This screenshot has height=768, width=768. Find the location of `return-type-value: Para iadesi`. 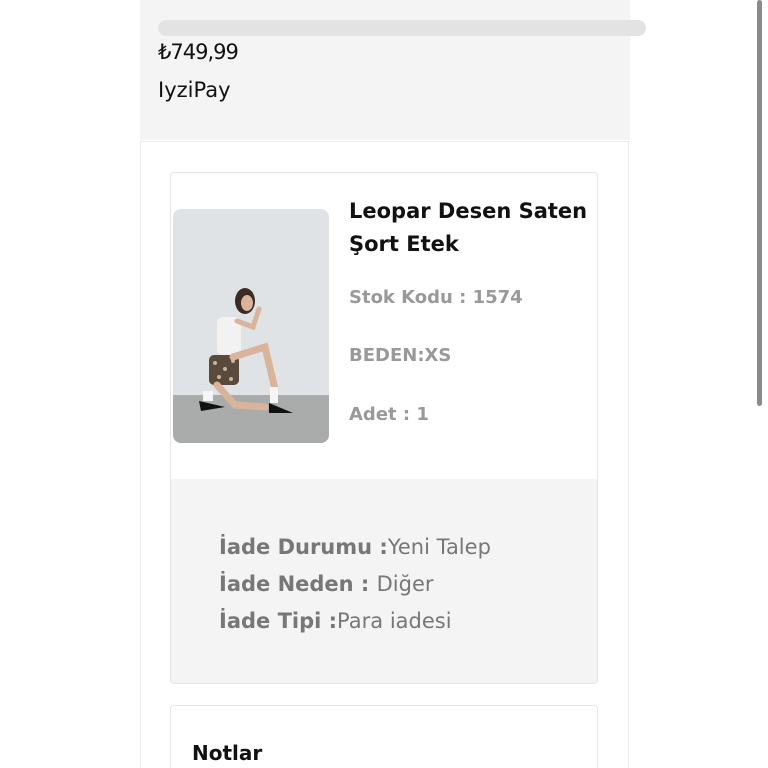

return-type-value: Para iadesi is located at coordinates (394, 621).